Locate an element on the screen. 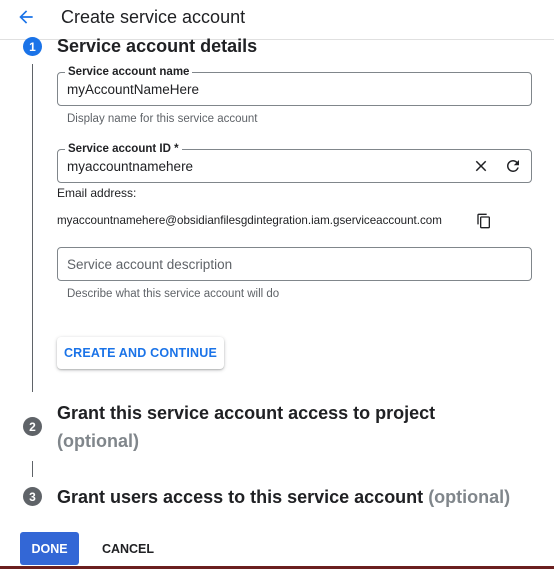 This screenshot has width=554, height=569. refresh-icon is located at coordinates (513, 166).